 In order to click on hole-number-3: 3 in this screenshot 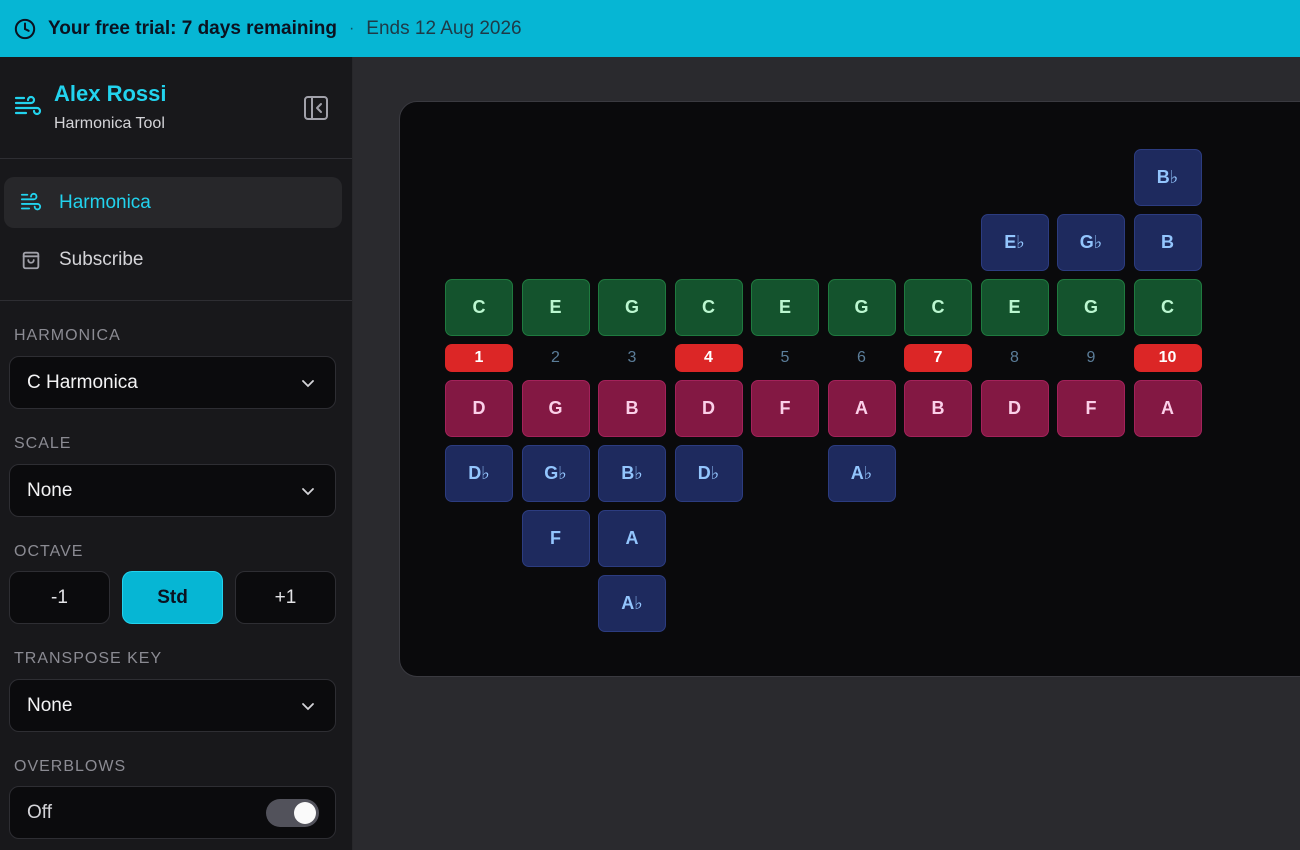, I will do `click(632, 357)`.